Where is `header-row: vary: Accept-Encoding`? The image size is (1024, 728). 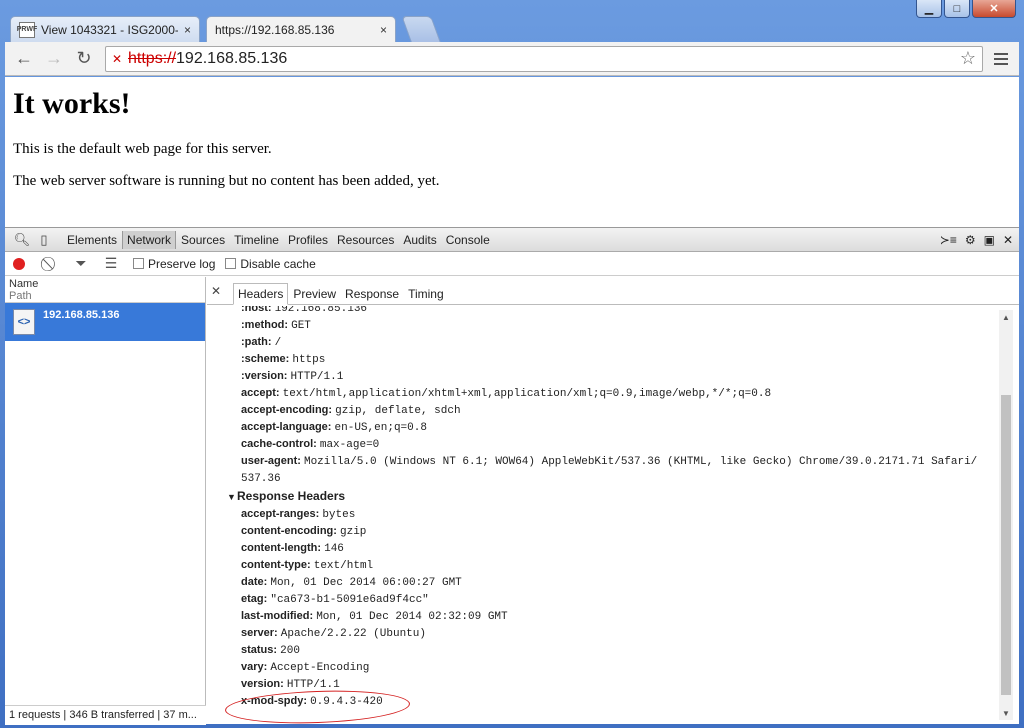
header-row: vary: Accept-Encoding is located at coordinates (305, 667).